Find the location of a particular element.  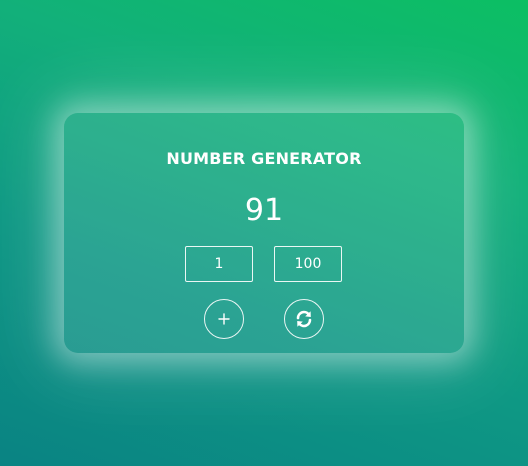

min-value-input is located at coordinates (219, 264).